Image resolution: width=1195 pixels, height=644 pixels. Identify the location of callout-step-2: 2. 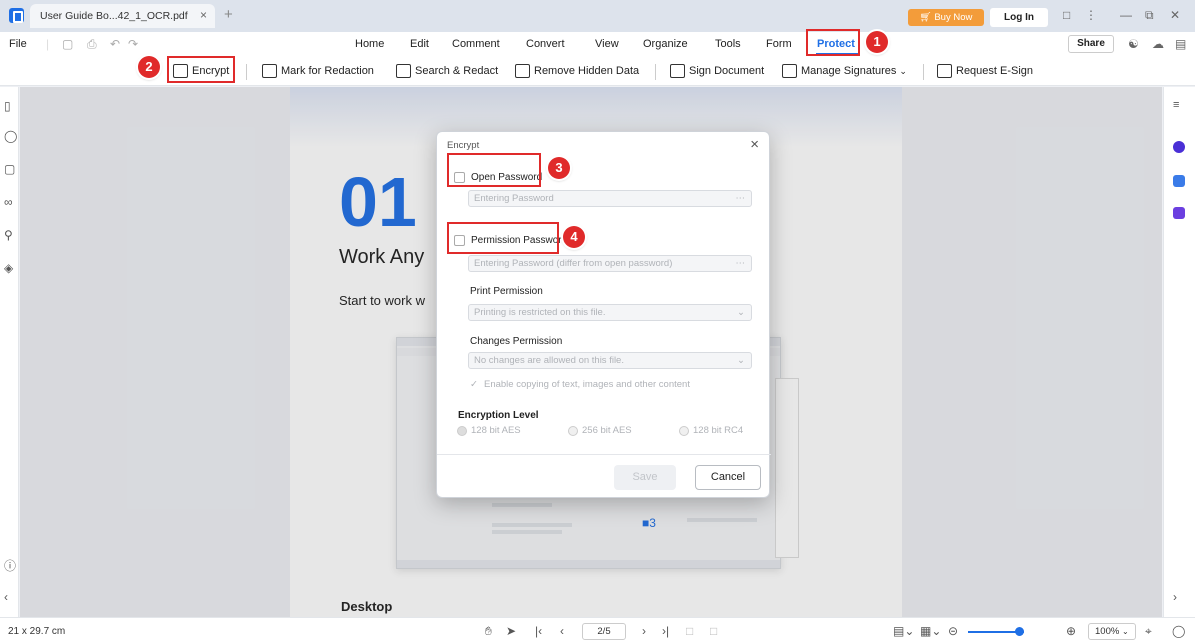
(149, 67).